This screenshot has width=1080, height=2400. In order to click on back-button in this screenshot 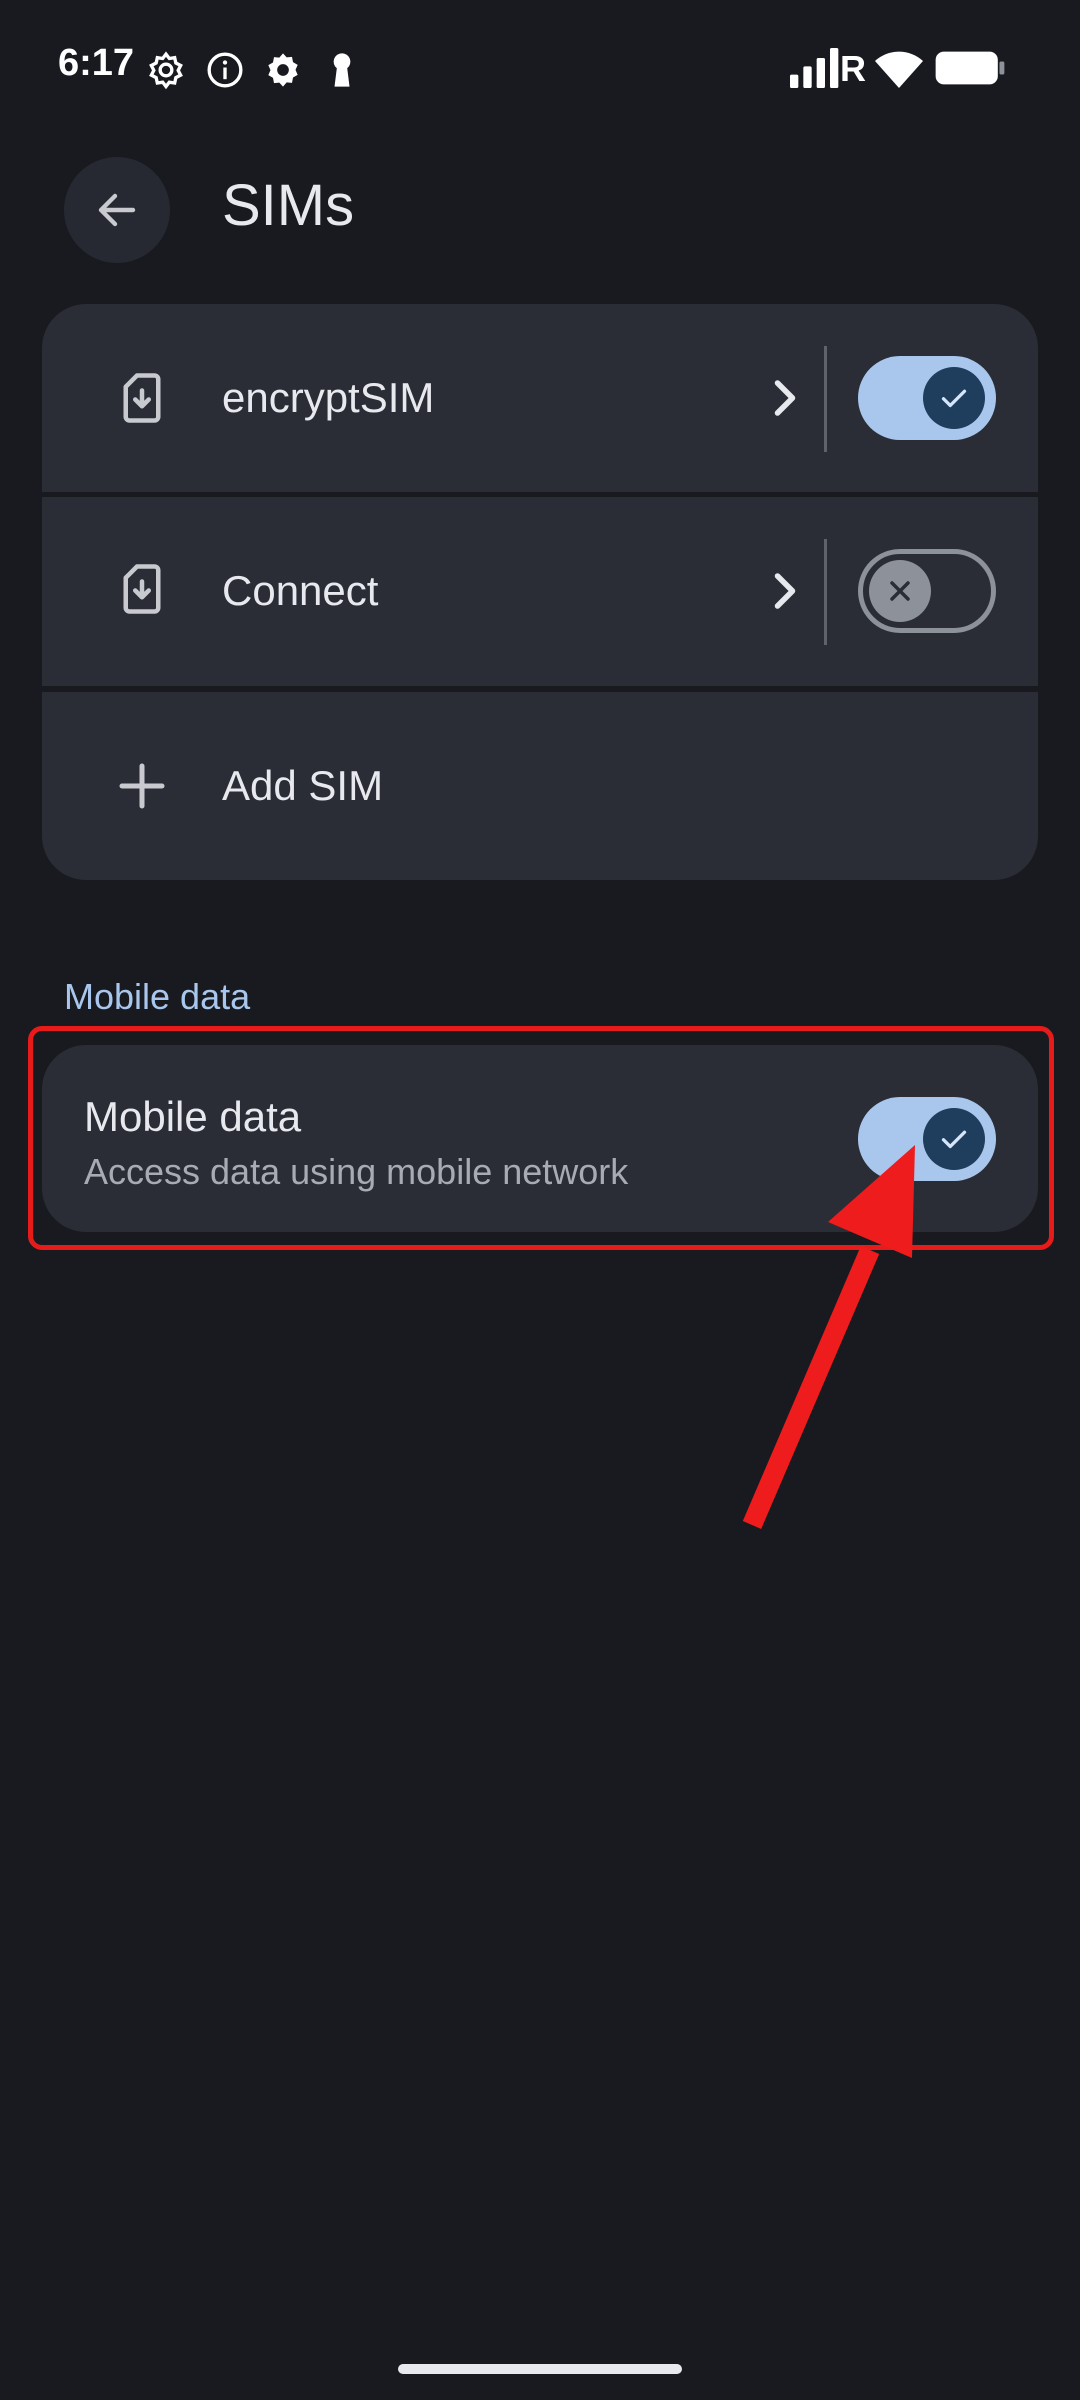, I will do `click(117, 210)`.